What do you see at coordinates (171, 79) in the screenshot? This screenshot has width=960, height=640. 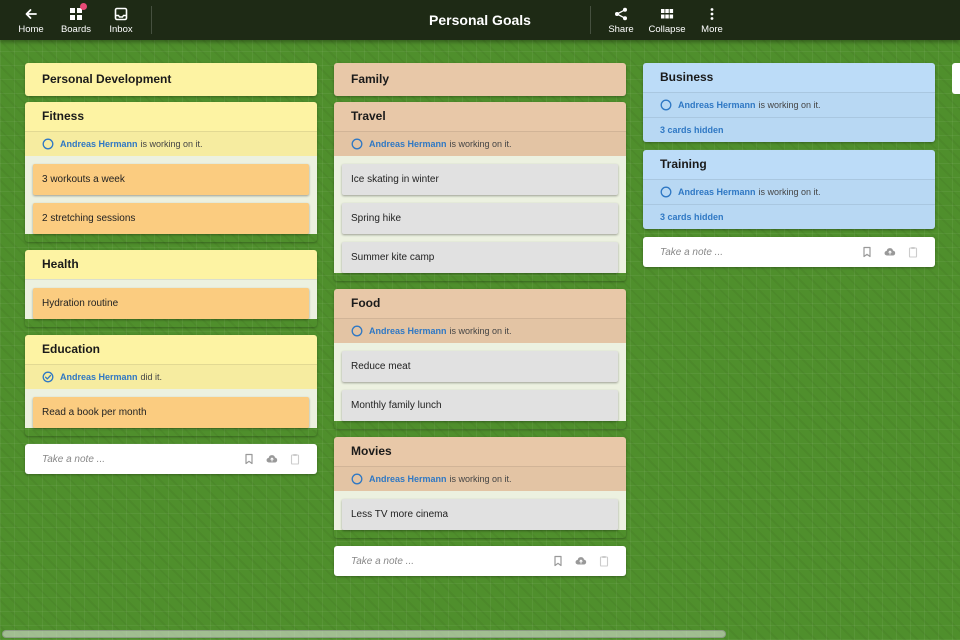 I see `list-title: Personal Development` at bounding box center [171, 79].